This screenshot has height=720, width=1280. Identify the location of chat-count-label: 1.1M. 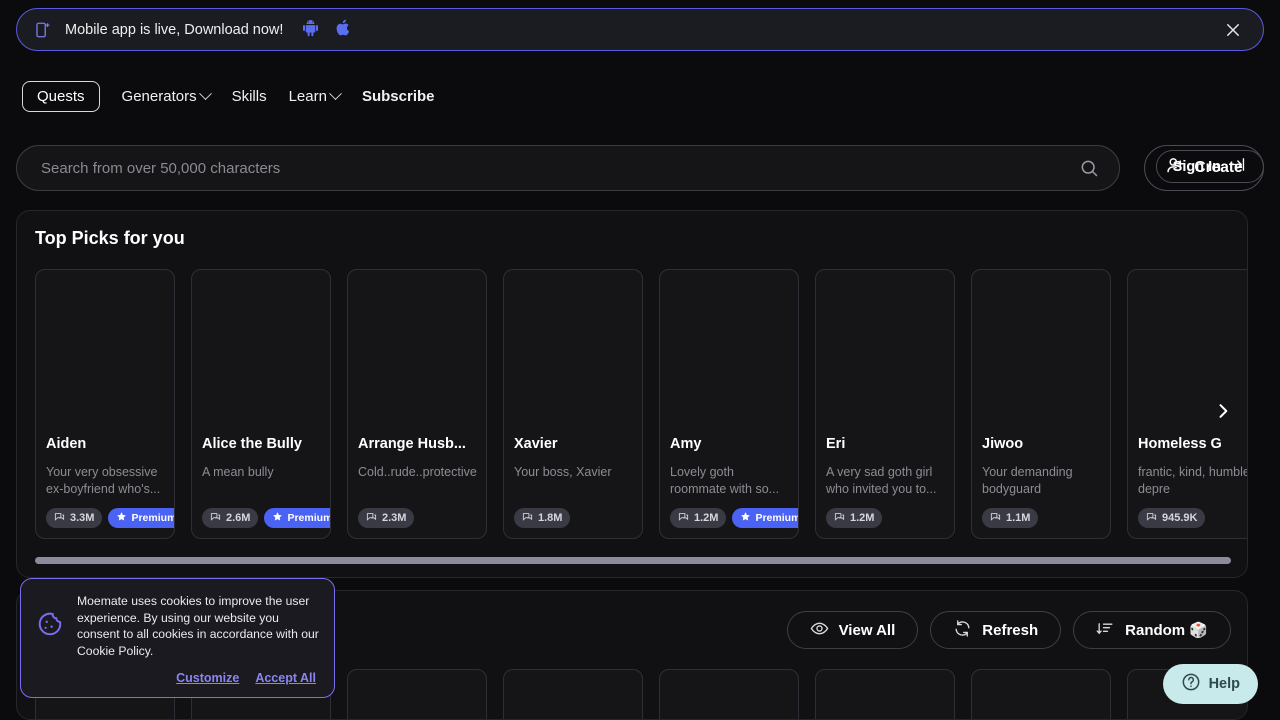
(1018, 518).